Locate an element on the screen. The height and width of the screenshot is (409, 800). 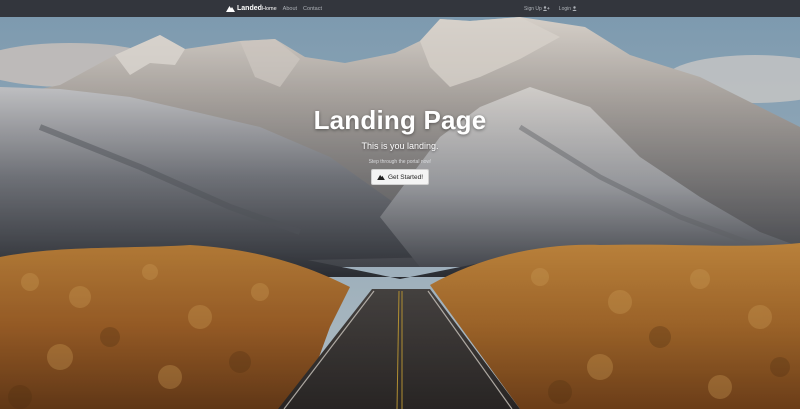
get-started-label: Get Started! is located at coordinates (405, 177).